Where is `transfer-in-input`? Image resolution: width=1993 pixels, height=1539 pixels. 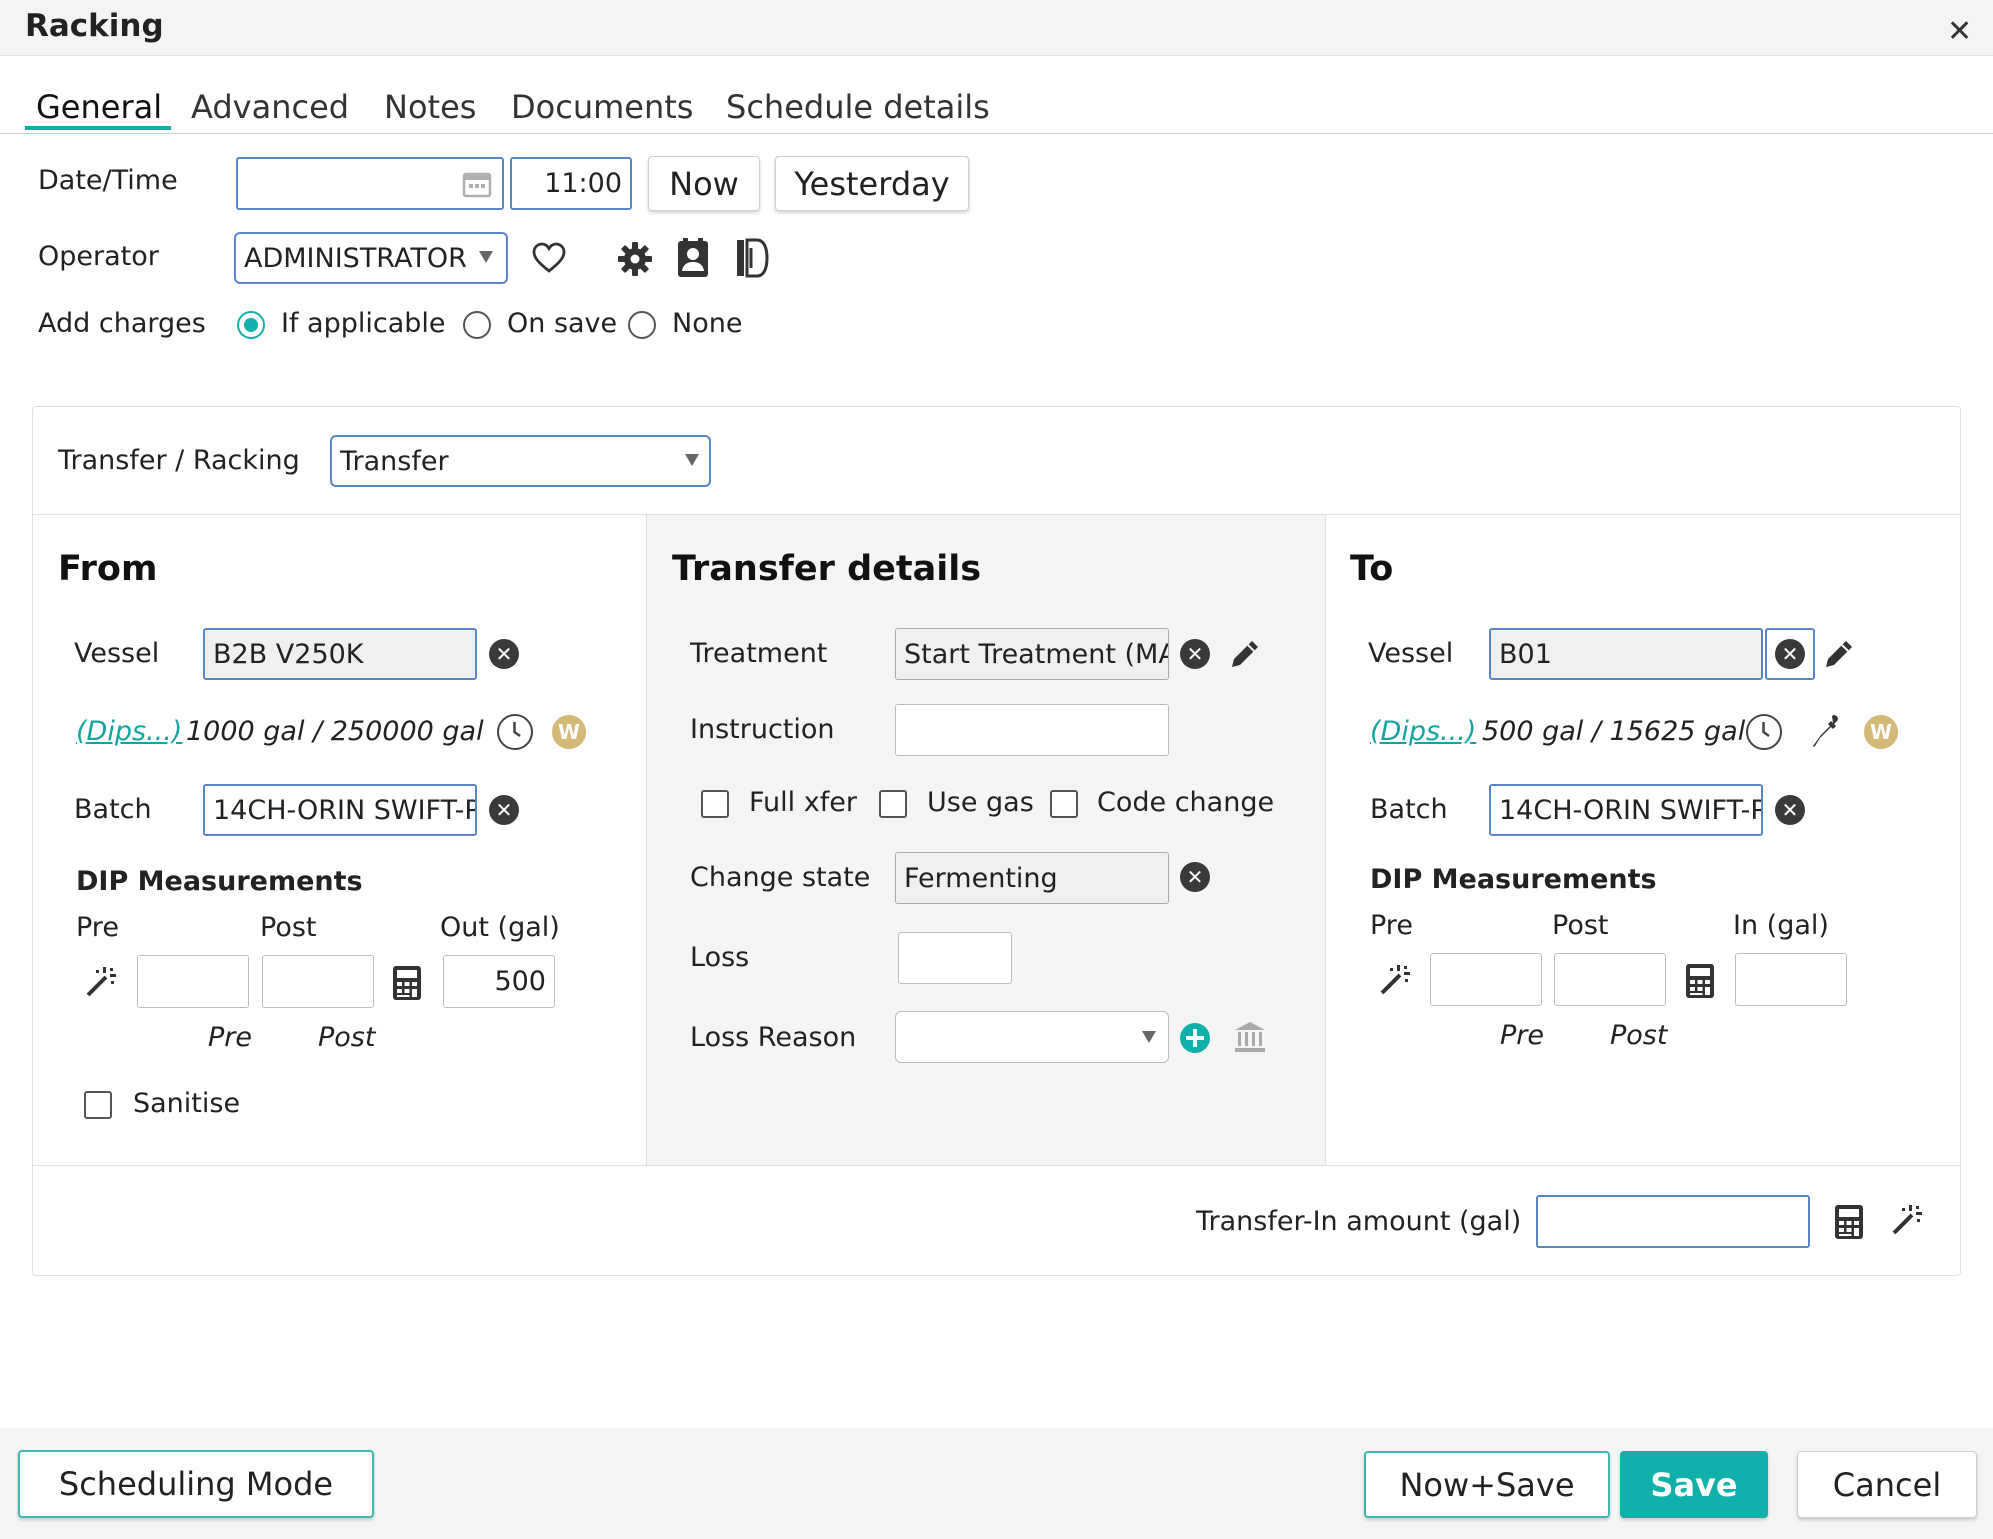 transfer-in-input is located at coordinates (1673, 1221).